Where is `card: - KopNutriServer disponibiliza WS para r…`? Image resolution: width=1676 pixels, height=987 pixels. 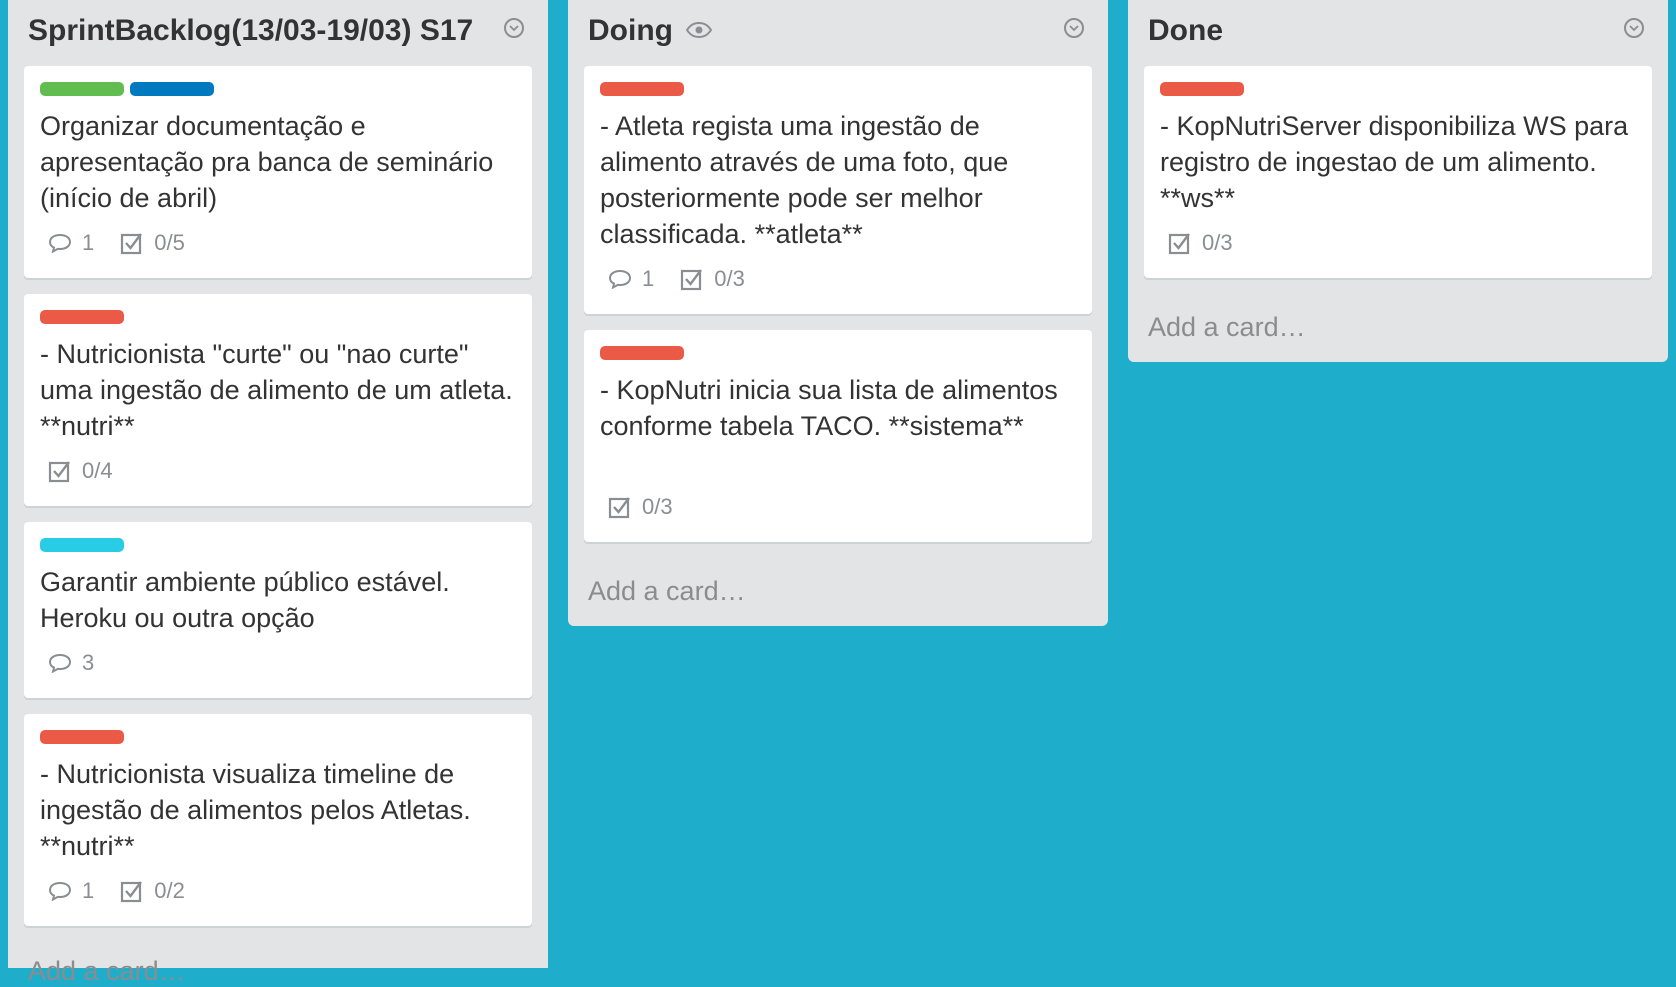 card: - KopNutriServer disponibiliza WS para r… is located at coordinates (1398, 172).